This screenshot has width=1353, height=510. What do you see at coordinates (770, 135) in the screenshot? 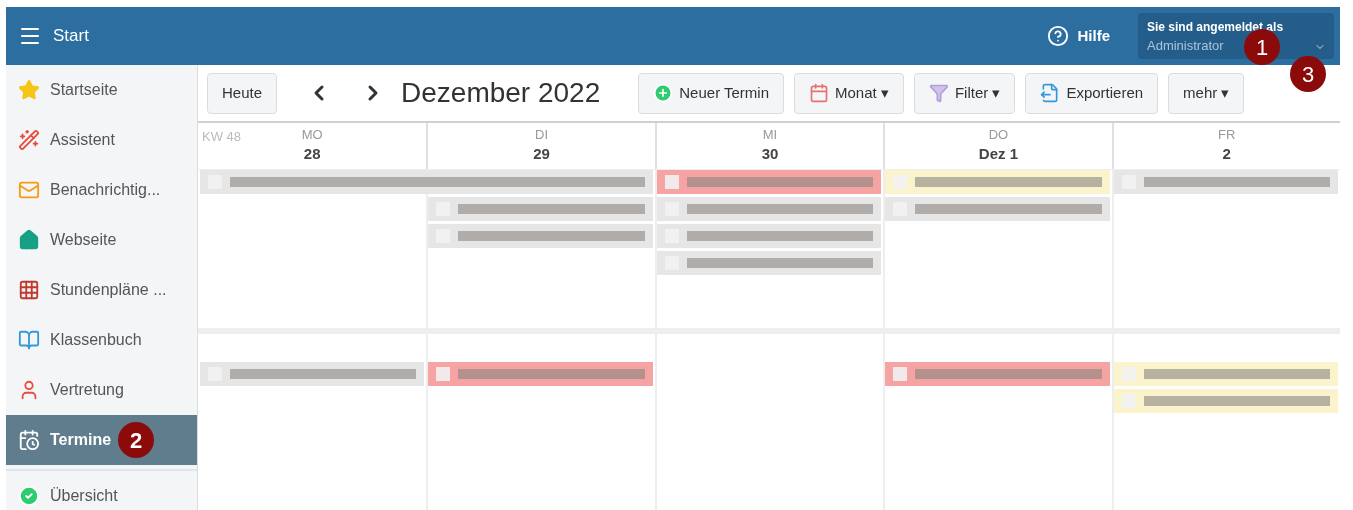
I see `weekday-label: MI` at bounding box center [770, 135].